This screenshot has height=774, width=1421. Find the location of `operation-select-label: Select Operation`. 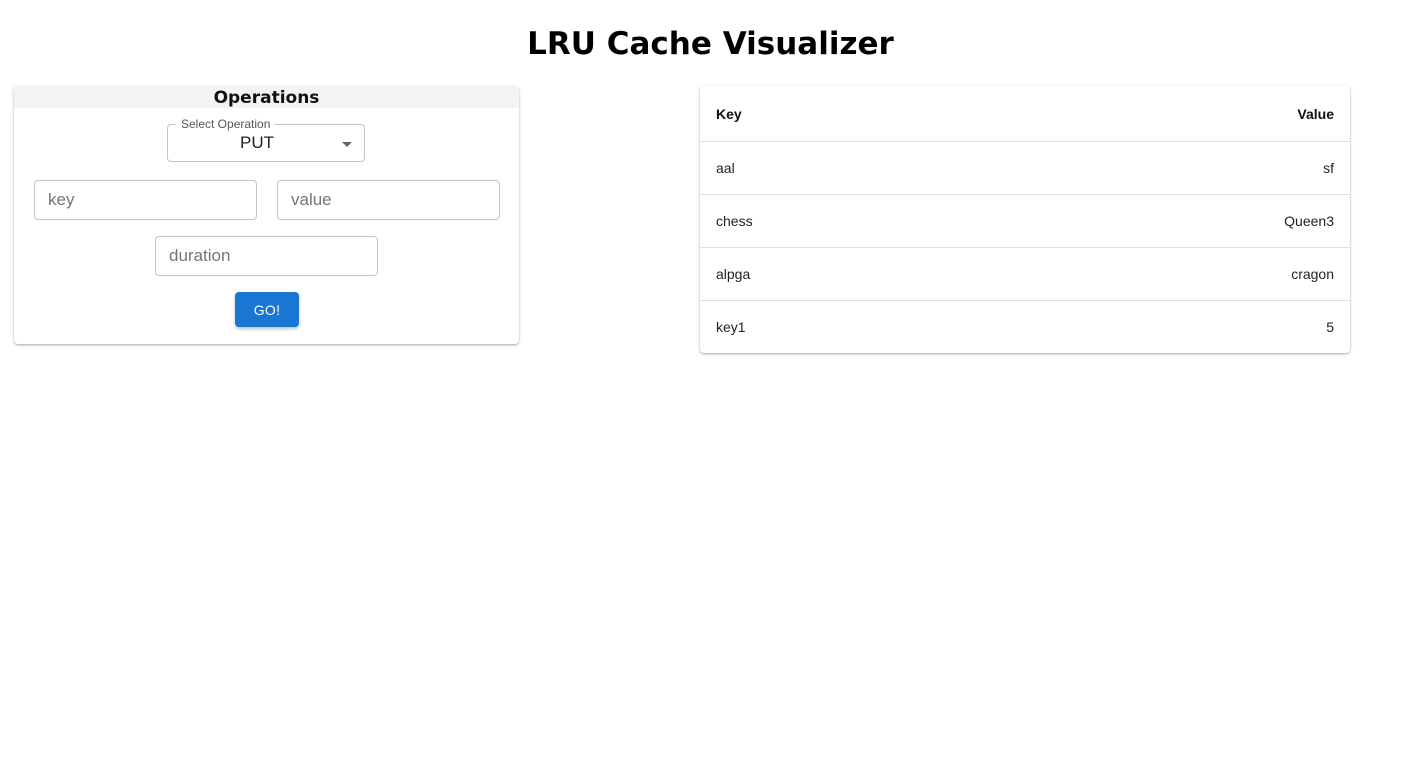

operation-select-label: Select Operation is located at coordinates (226, 124).